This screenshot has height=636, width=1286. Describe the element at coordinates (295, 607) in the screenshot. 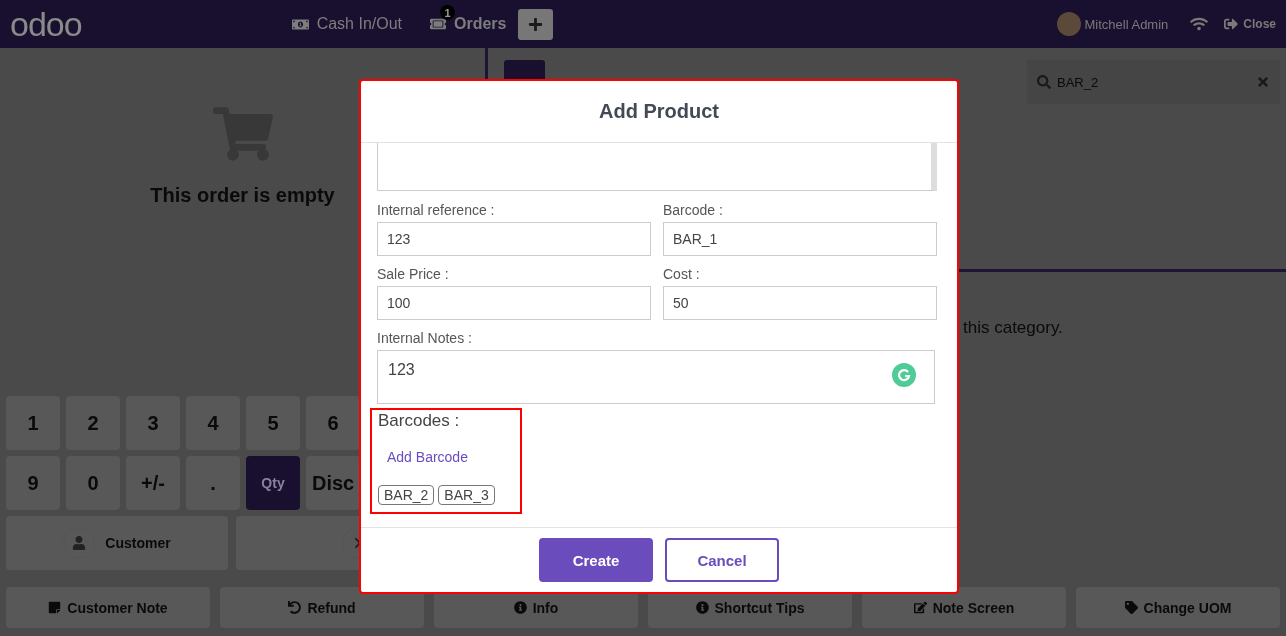

I see `undo-icon` at that location.